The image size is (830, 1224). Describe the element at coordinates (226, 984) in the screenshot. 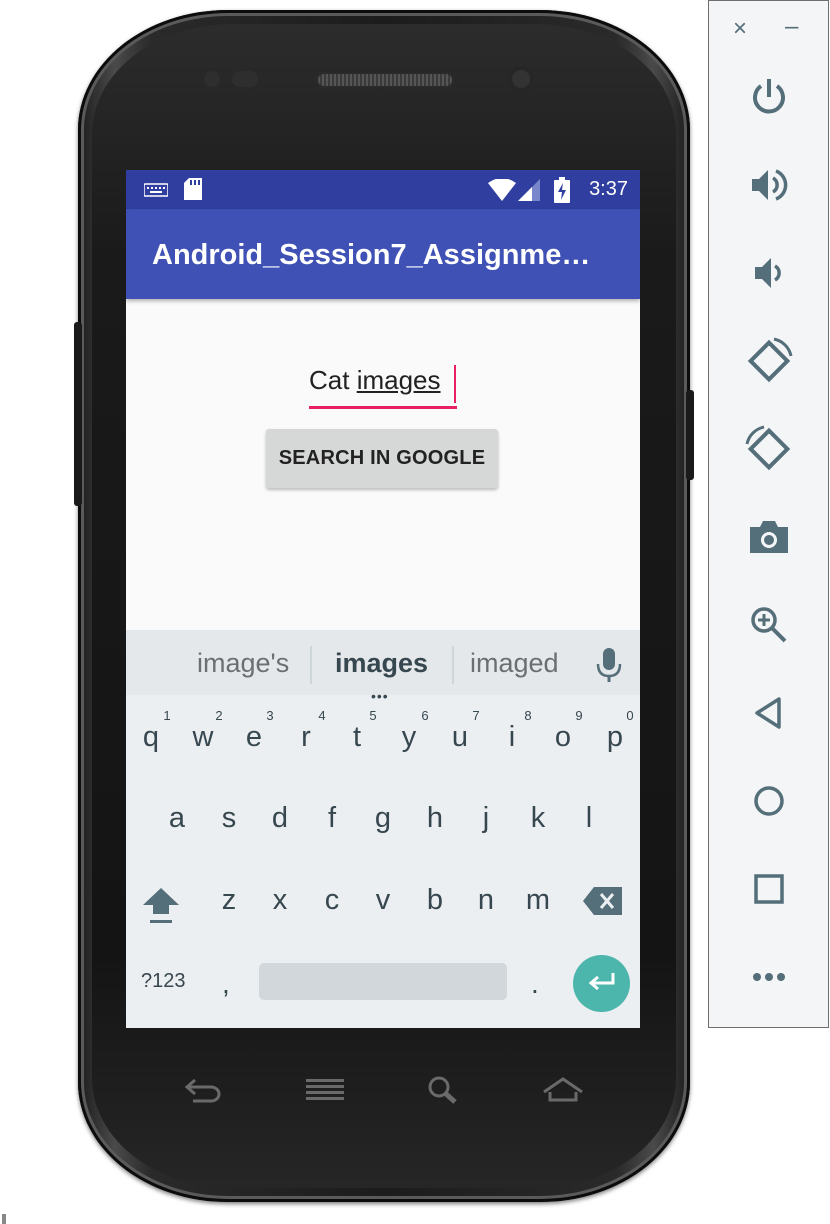

I see `comma-key: ,` at that location.